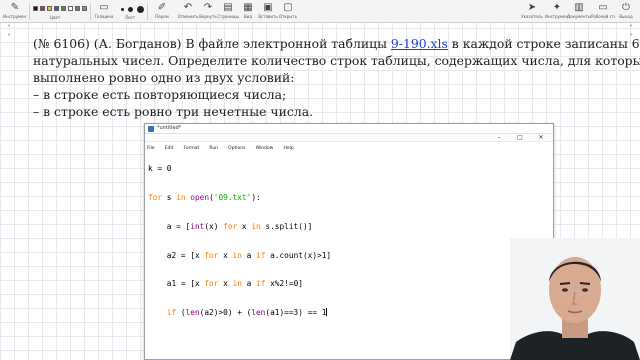  I want to click on tools-menu-button: ✦ Инструменты, so click(557, 12).